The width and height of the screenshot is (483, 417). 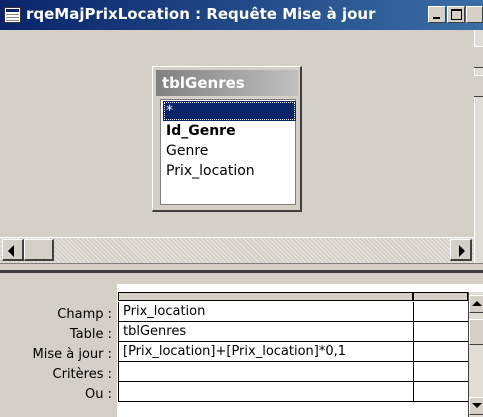 What do you see at coordinates (456, 14) in the screenshot?
I see `maximize-button` at bounding box center [456, 14].